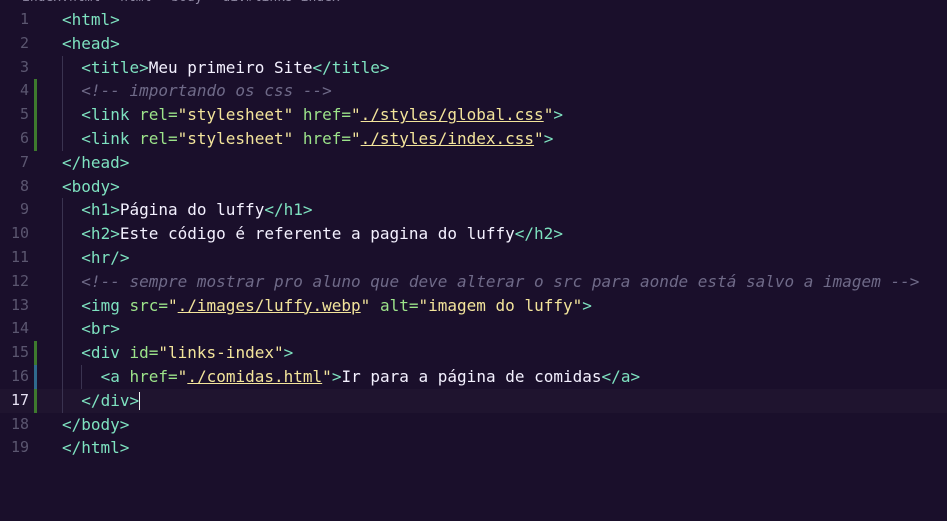 The image size is (947, 521). Describe the element at coordinates (14, 282) in the screenshot. I see `line-number: 12` at that location.